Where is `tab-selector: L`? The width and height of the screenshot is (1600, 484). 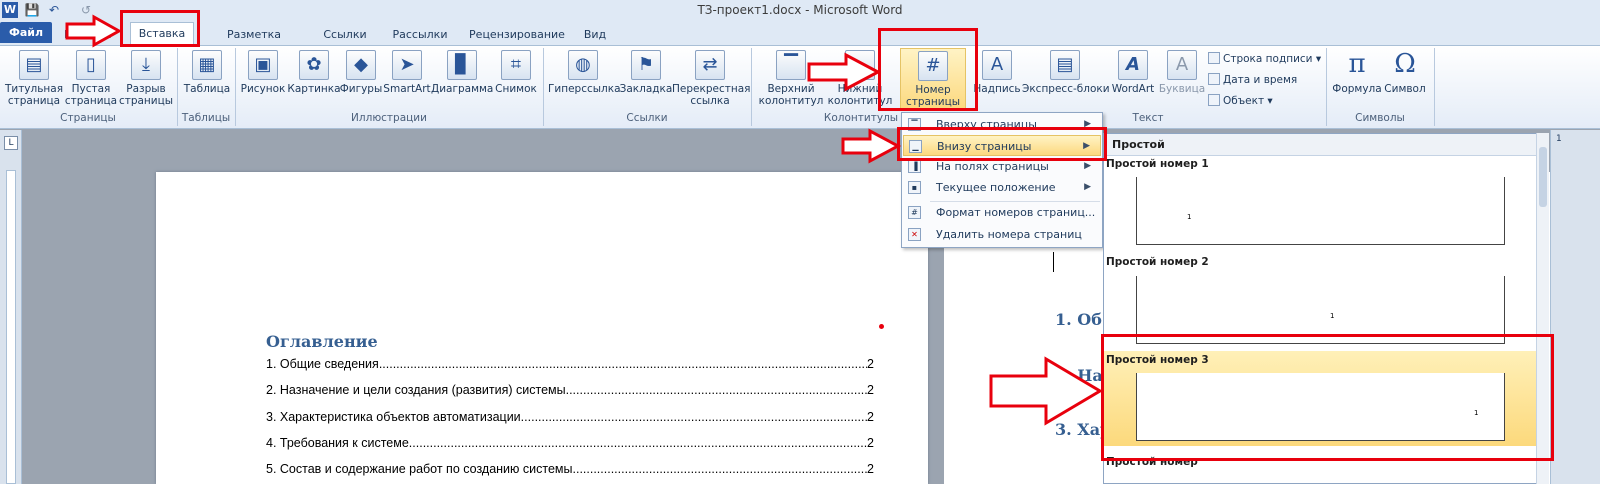 tab-selector: L is located at coordinates (11, 143).